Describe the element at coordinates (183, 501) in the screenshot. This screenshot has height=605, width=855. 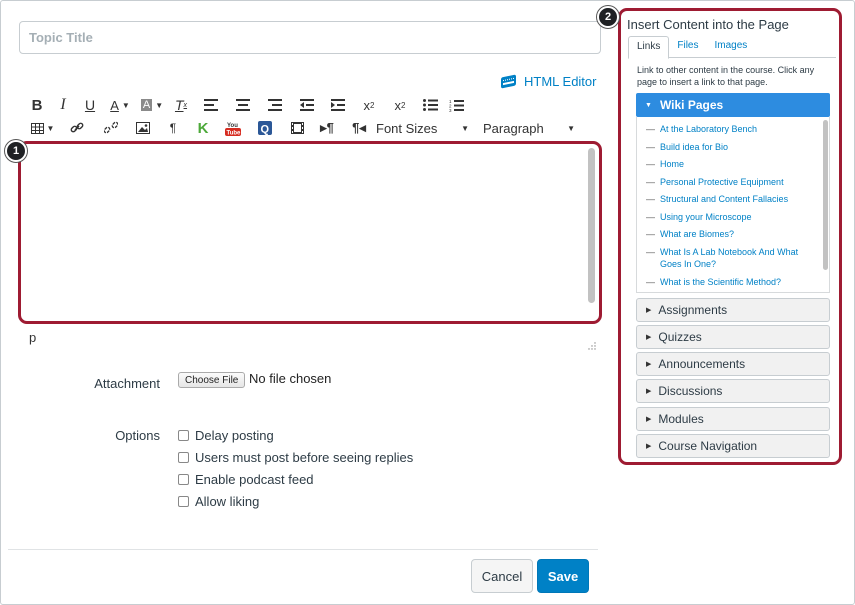
I see `allow-liking-checkbox` at that location.